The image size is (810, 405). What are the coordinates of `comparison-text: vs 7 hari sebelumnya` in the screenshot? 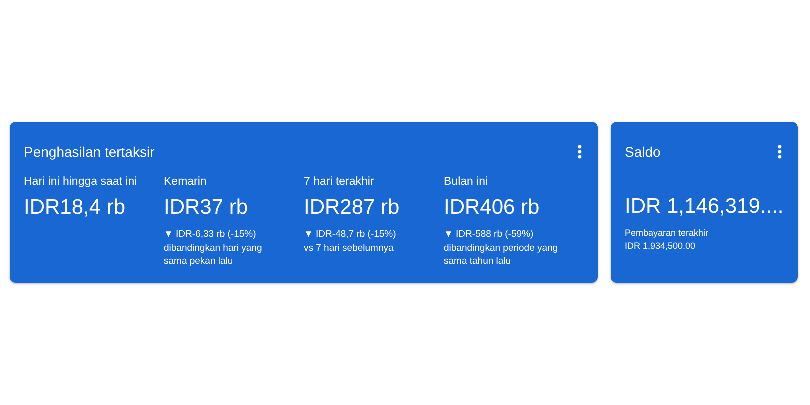 It's located at (349, 248).